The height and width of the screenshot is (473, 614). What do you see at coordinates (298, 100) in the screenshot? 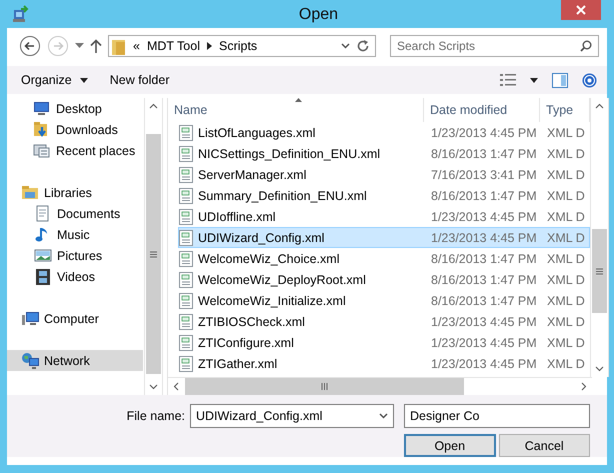
I see `sort-arrow-icon` at bounding box center [298, 100].